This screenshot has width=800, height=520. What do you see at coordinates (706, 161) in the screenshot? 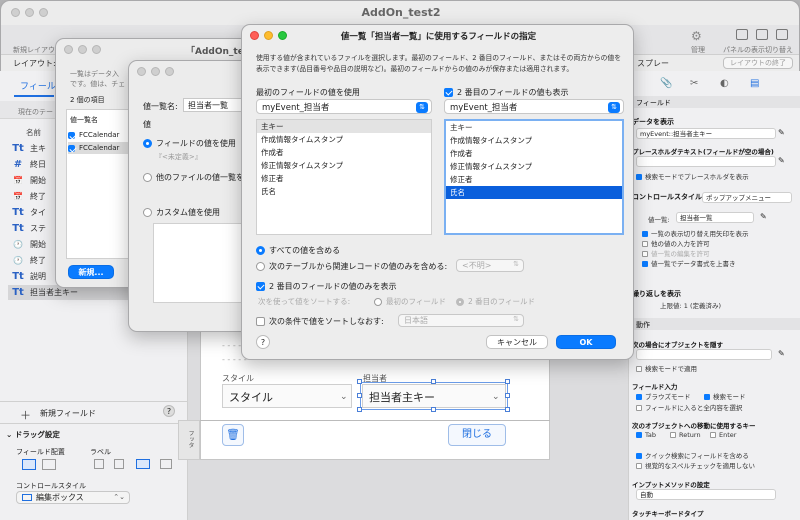
I see `placeholder-input` at bounding box center [706, 161].